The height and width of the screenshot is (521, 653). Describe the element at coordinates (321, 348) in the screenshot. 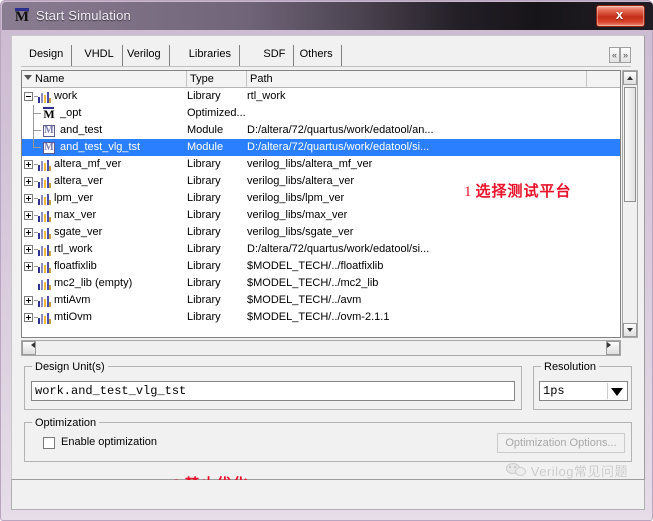

I see `tree-horizontal-scrollbar` at that location.